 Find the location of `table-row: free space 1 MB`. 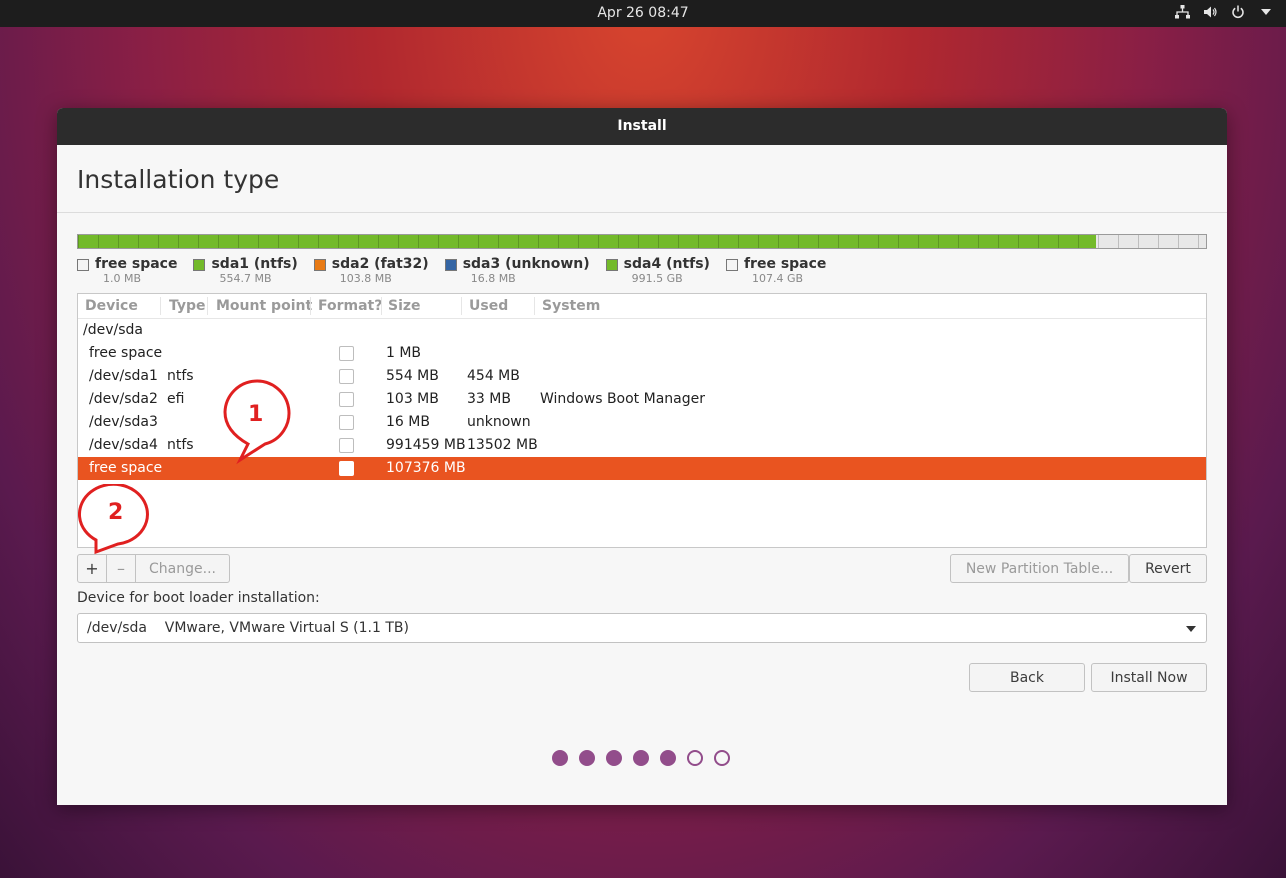

table-row: free space 1 MB is located at coordinates (642, 353).